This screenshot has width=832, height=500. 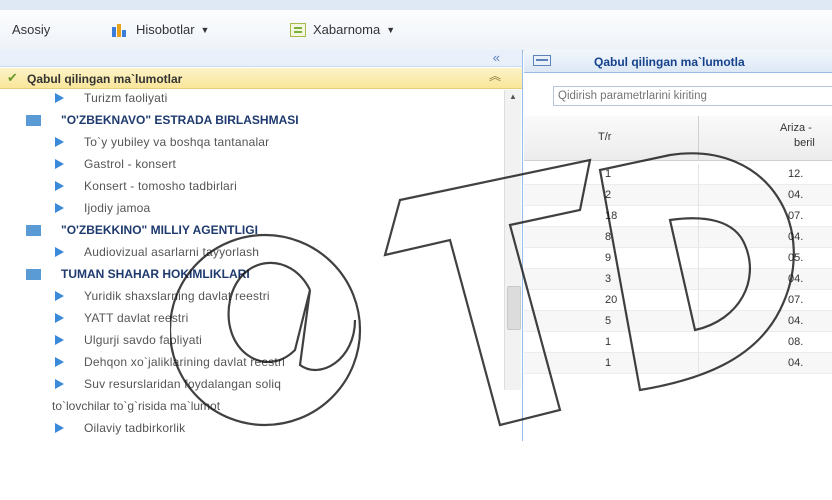 I want to click on tree-item-label: Audiovizual asarlarni tayyorlash, so click(x=172, y=252).